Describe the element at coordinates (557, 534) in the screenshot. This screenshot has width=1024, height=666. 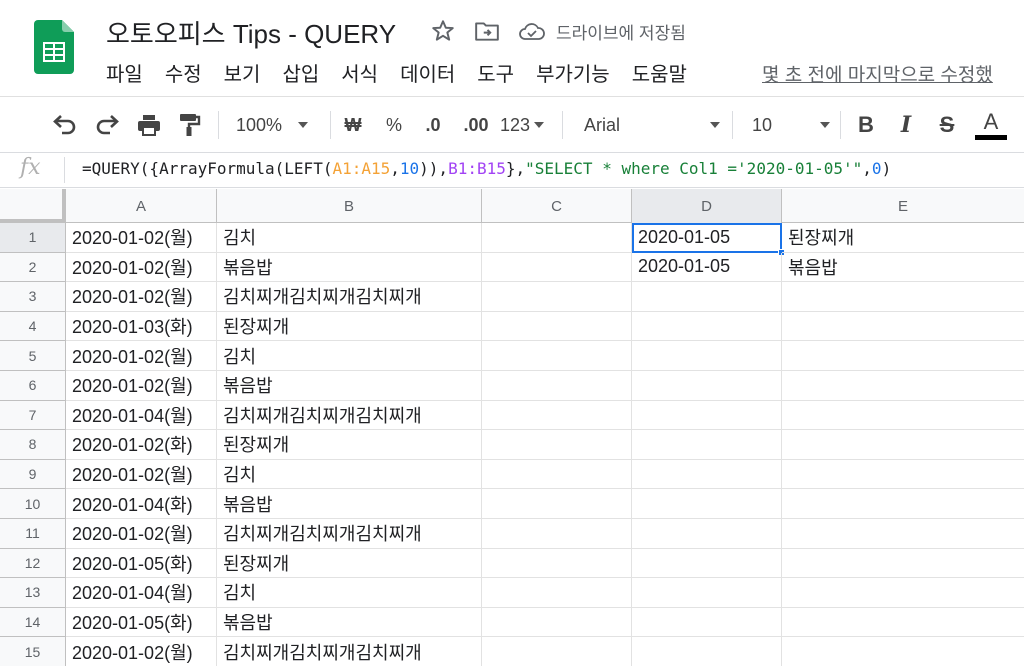
I see `cell-c11` at that location.